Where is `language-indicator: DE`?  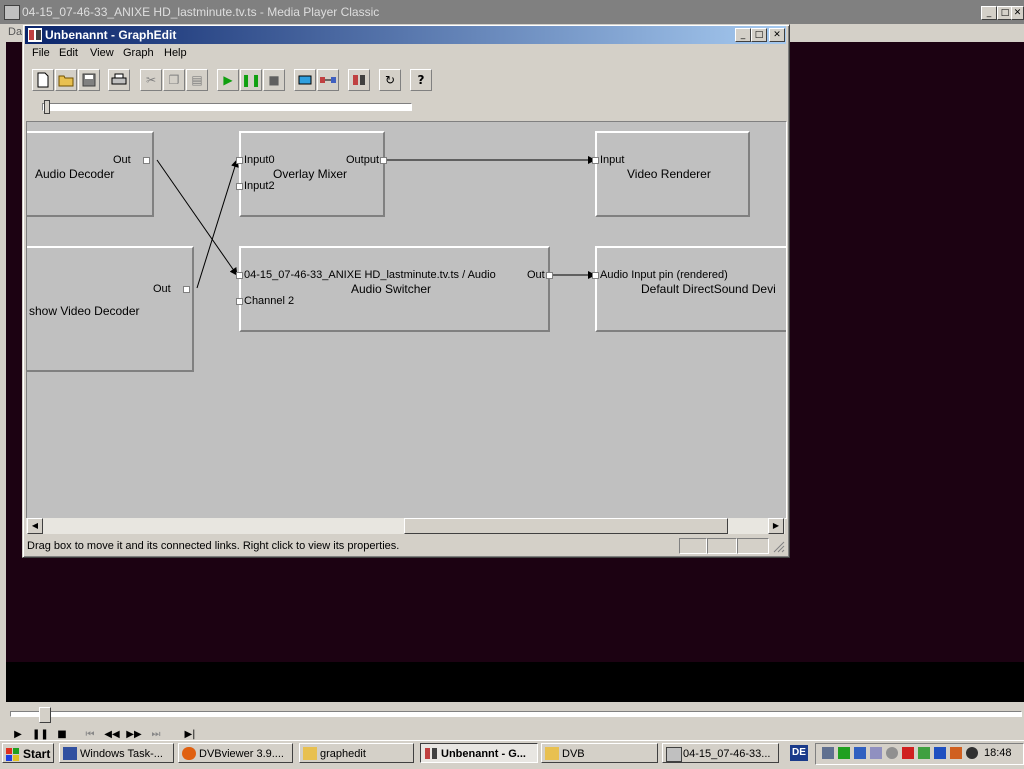 language-indicator: DE is located at coordinates (799, 753).